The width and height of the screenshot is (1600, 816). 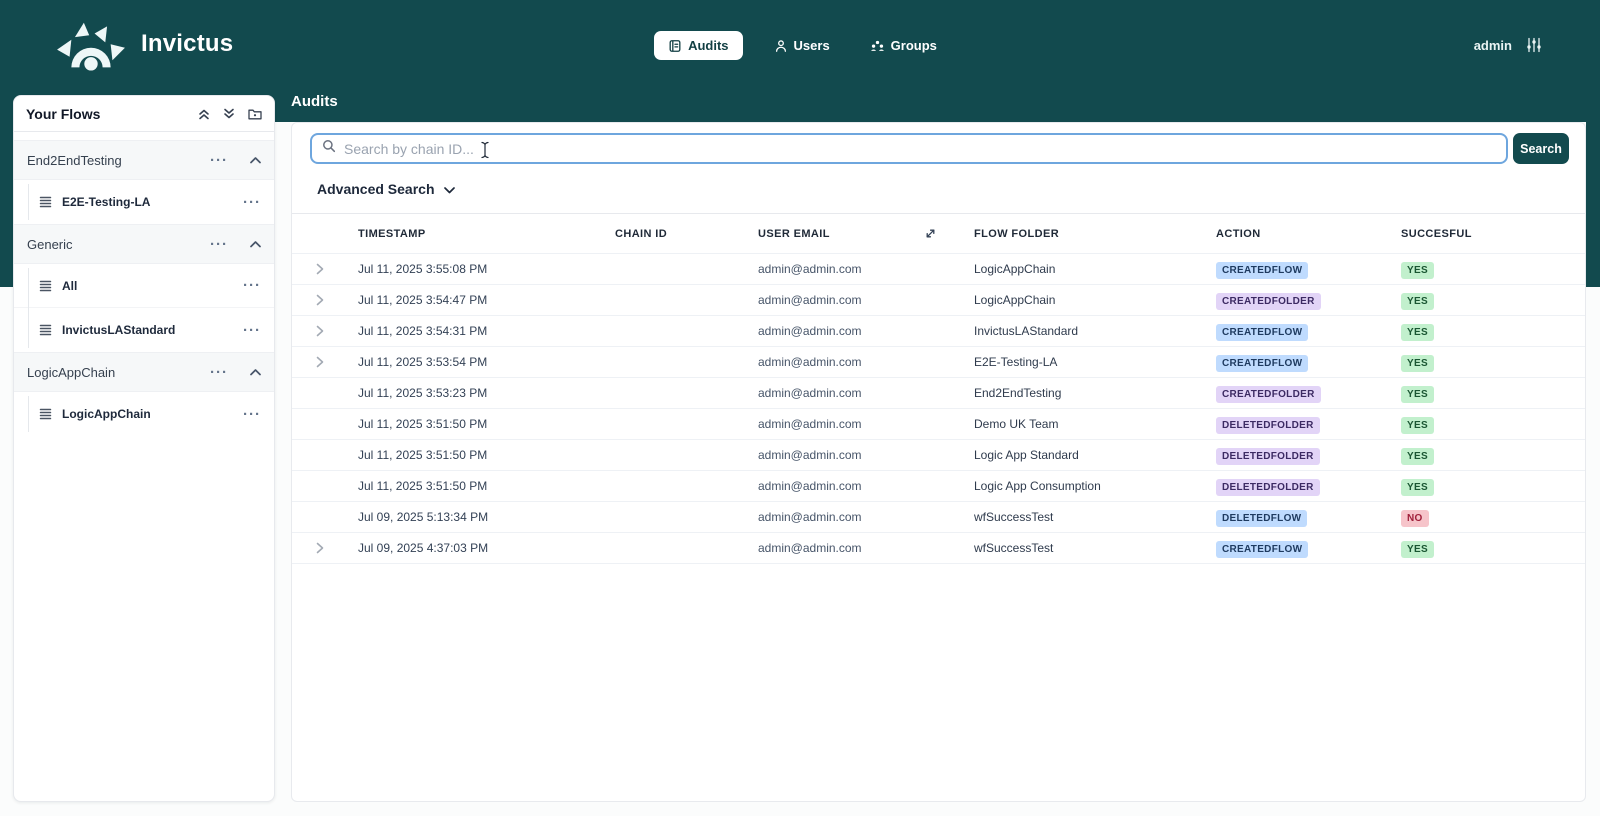 I want to click on flow-group-header: Generic ···, so click(x=144, y=244).